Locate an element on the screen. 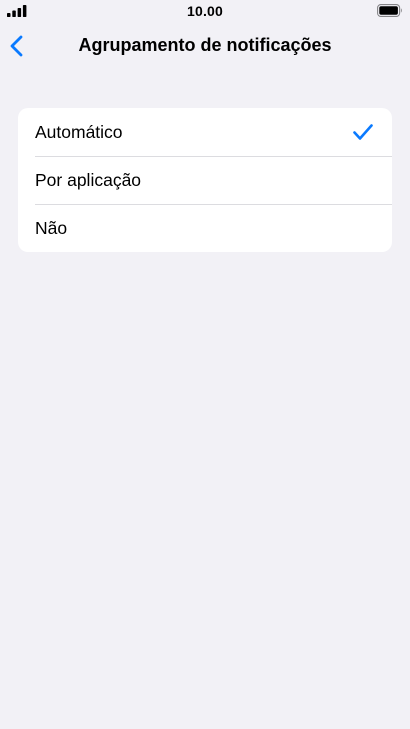  option-label: Não is located at coordinates (51, 228).